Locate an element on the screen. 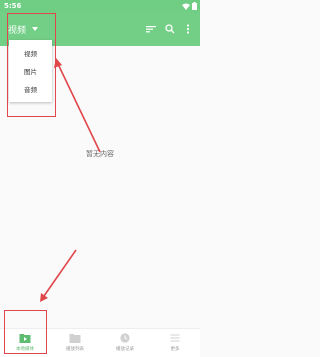 This screenshot has height=357, width=320. more-vert-icon is located at coordinates (188, 29).